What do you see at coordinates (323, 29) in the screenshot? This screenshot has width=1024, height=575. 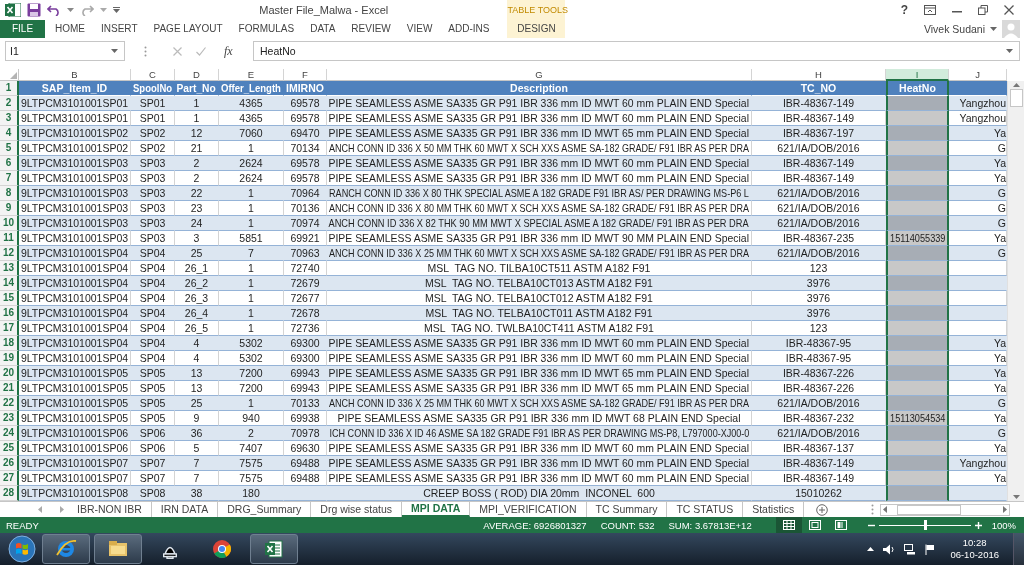 I see `ribbon-tab: DATA` at bounding box center [323, 29].